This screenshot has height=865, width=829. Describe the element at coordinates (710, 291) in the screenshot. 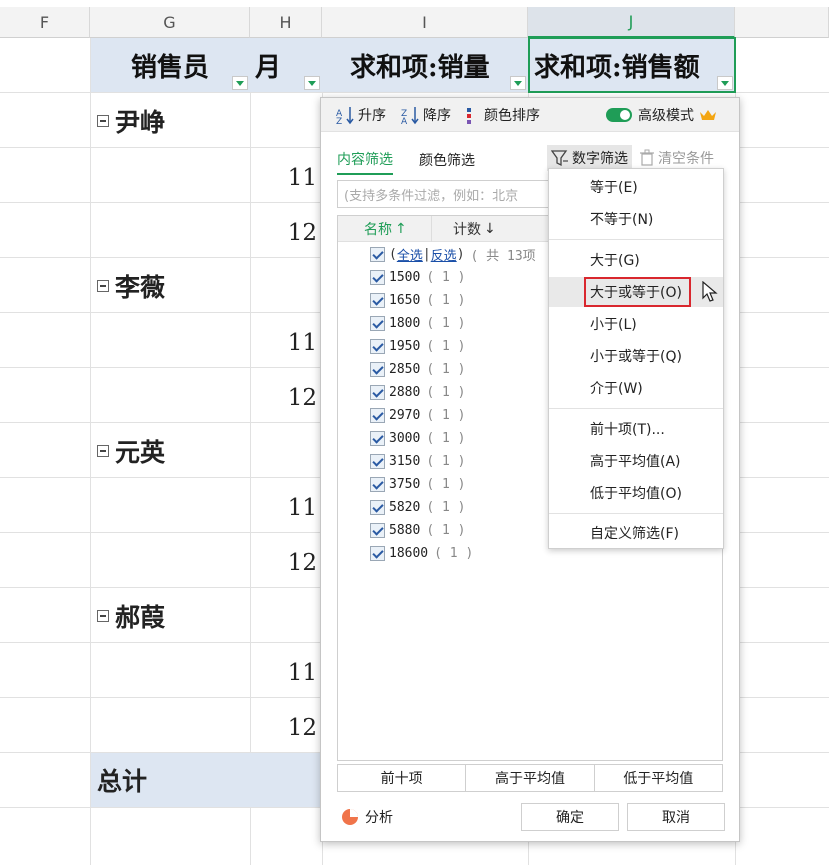

I see `mouse-cursor-icon` at that location.